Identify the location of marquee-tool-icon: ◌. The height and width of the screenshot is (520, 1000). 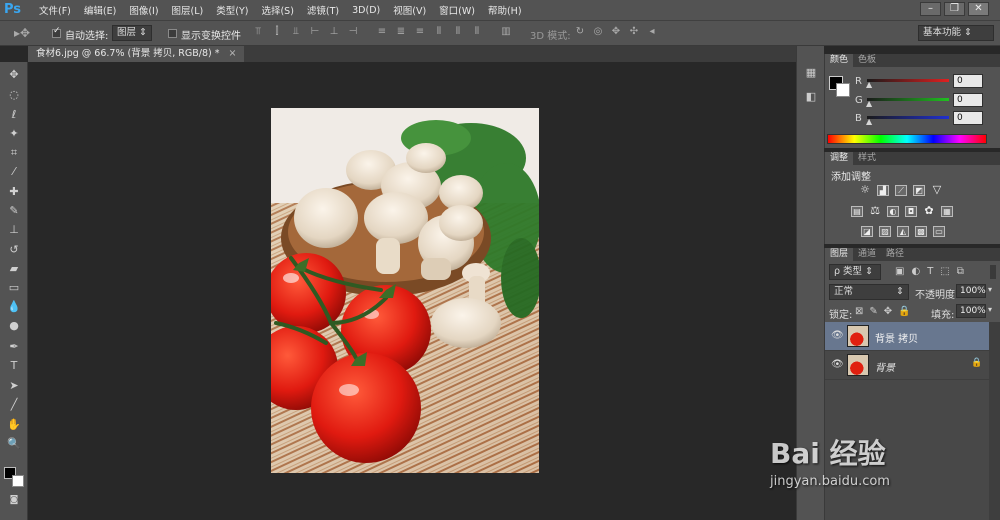
(14, 94).